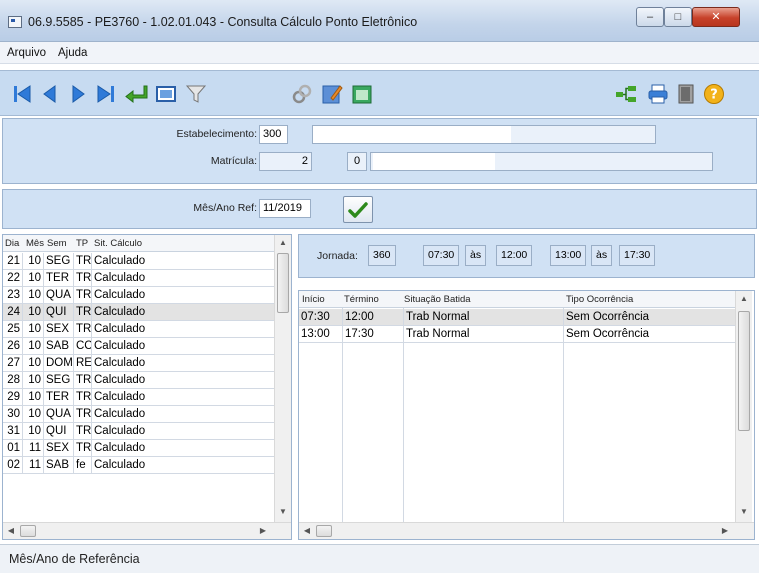  I want to click on filter-icon, so click(196, 94).